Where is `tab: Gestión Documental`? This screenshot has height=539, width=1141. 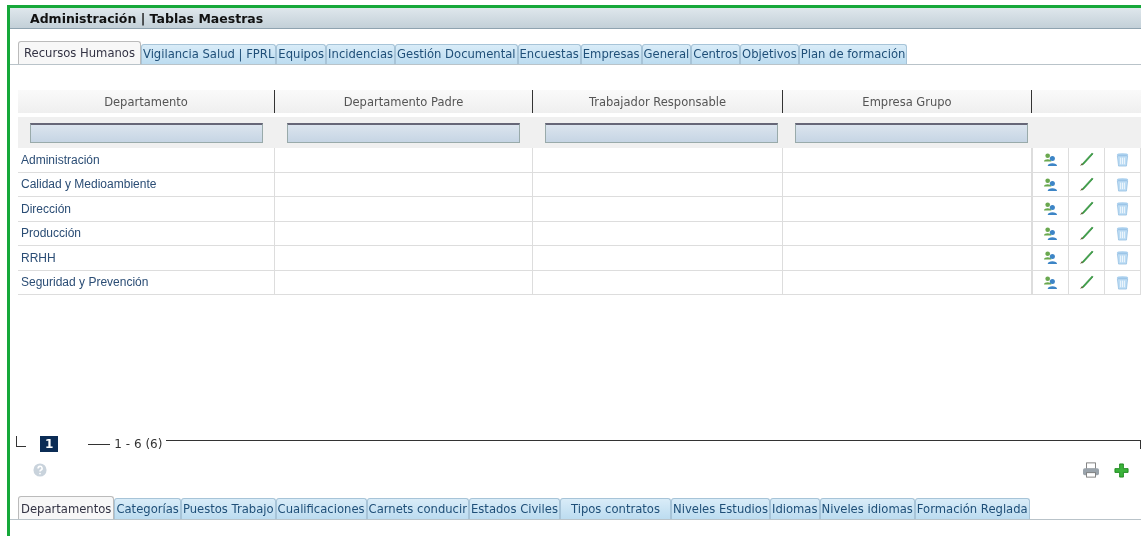 tab: Gestión Documental is located at coordinates (456, 54).